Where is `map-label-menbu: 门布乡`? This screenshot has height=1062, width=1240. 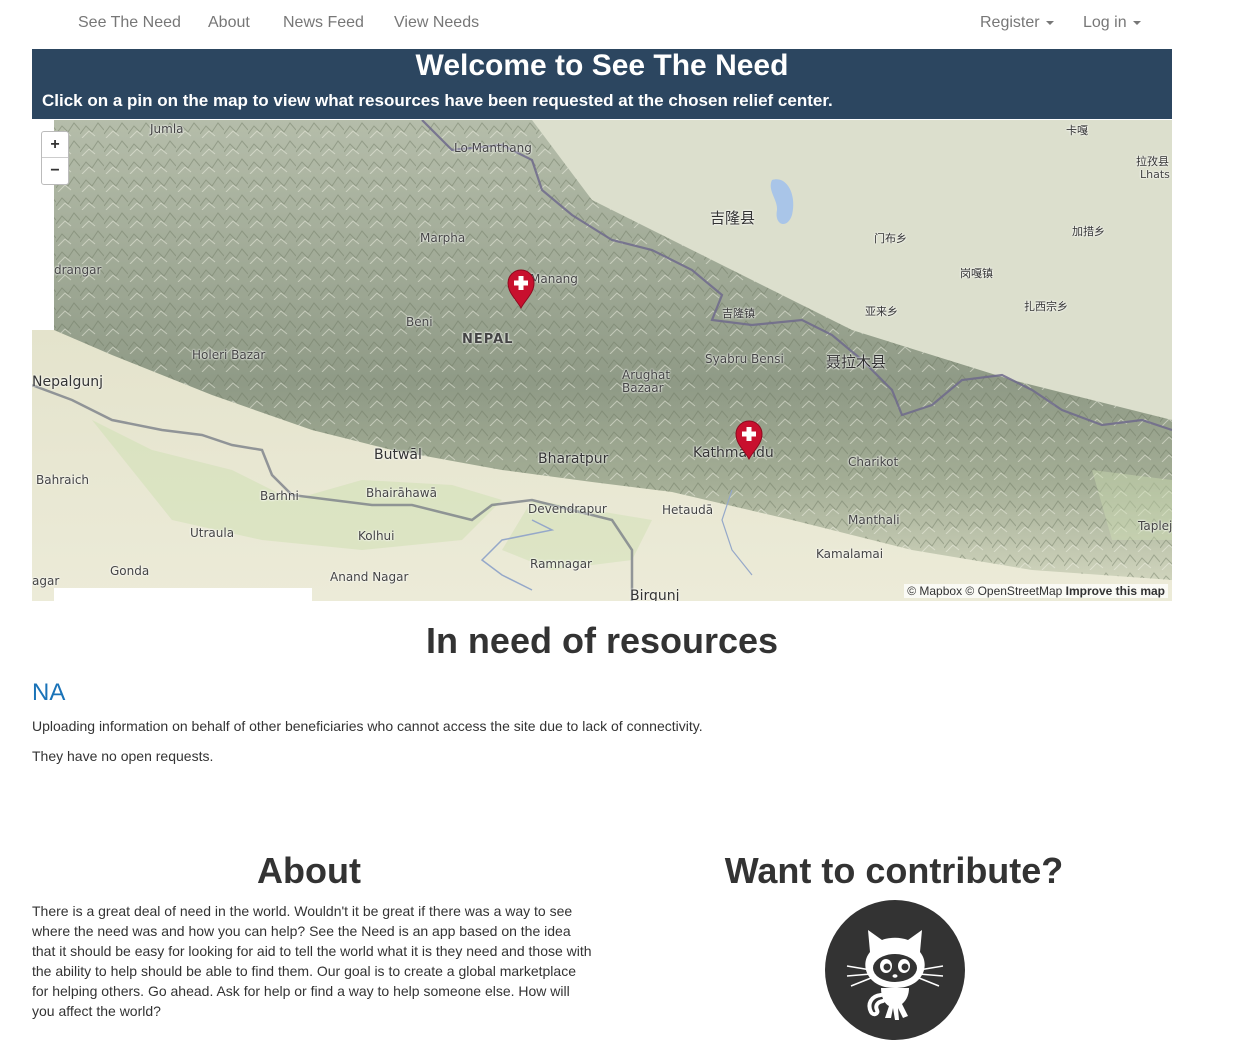
map-label-menbu: 门布乡 is located at coordinates (890, 238).